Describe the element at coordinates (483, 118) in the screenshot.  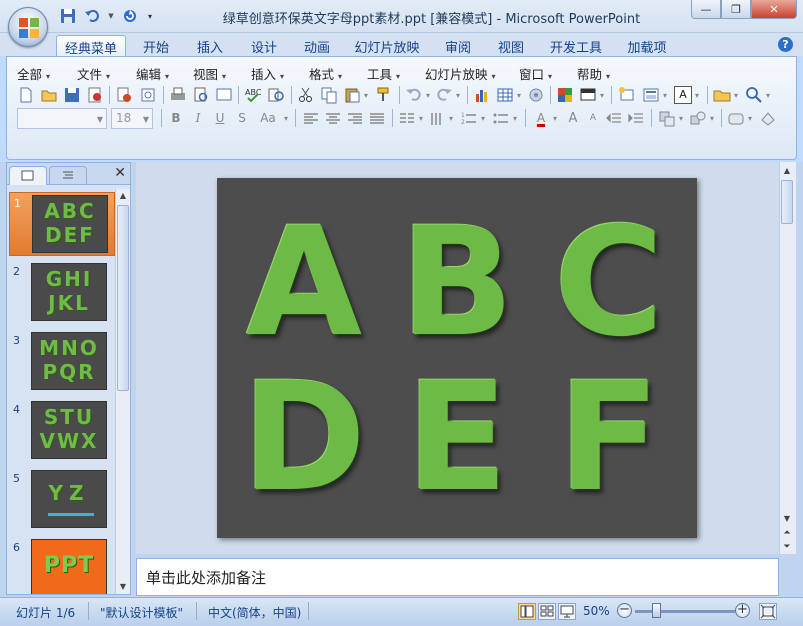
I see `numbering-dropdown-icon: ▾` at that location.